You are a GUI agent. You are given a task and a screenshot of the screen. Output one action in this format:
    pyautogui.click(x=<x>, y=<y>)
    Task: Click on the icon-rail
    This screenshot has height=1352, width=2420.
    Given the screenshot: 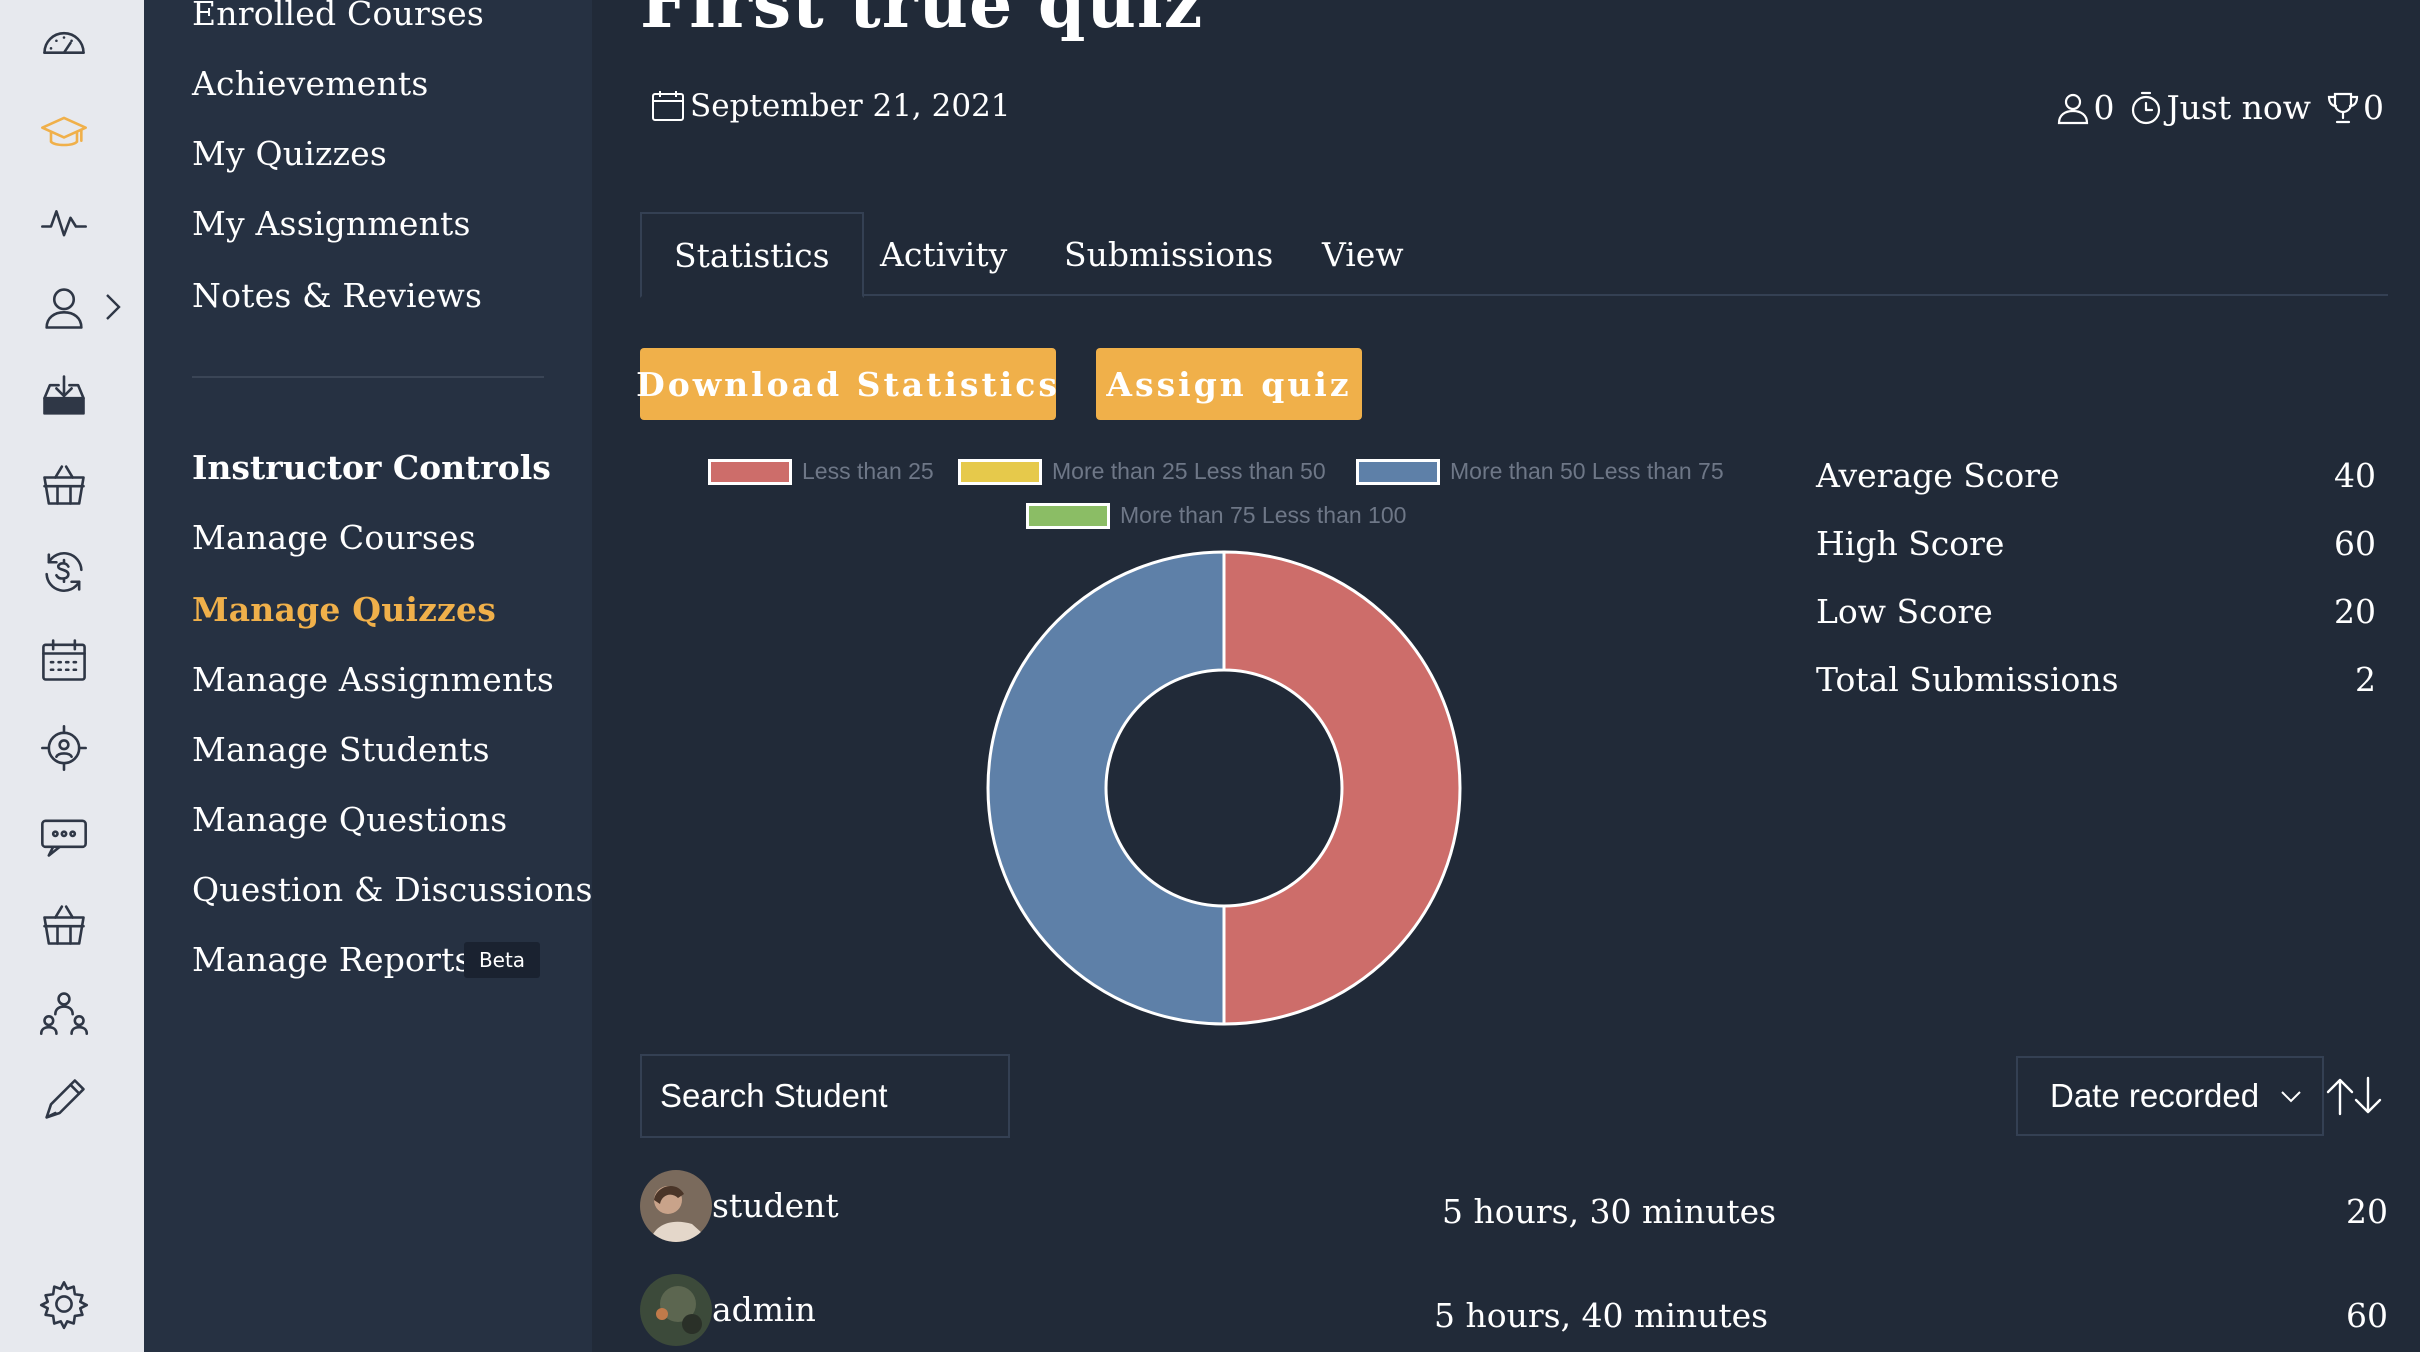 What is the action you would take?
    pyautogui.click(x=72, y=676)
    